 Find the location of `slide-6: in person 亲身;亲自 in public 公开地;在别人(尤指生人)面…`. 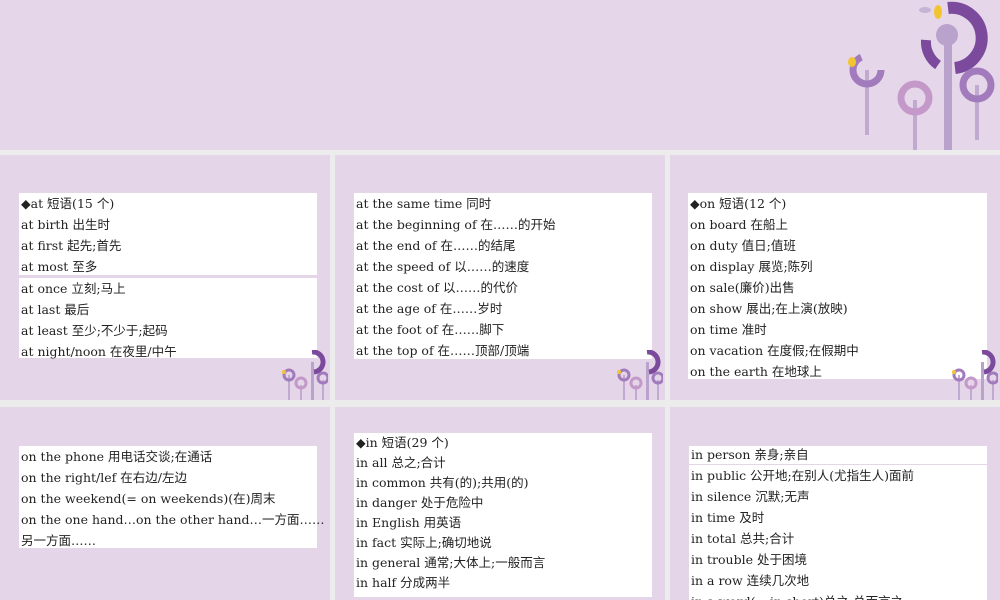

slide-6: in person 亲身;亲自 in public 公开地;在别人(尤指生人)面… is located at coordinates (835, 503).